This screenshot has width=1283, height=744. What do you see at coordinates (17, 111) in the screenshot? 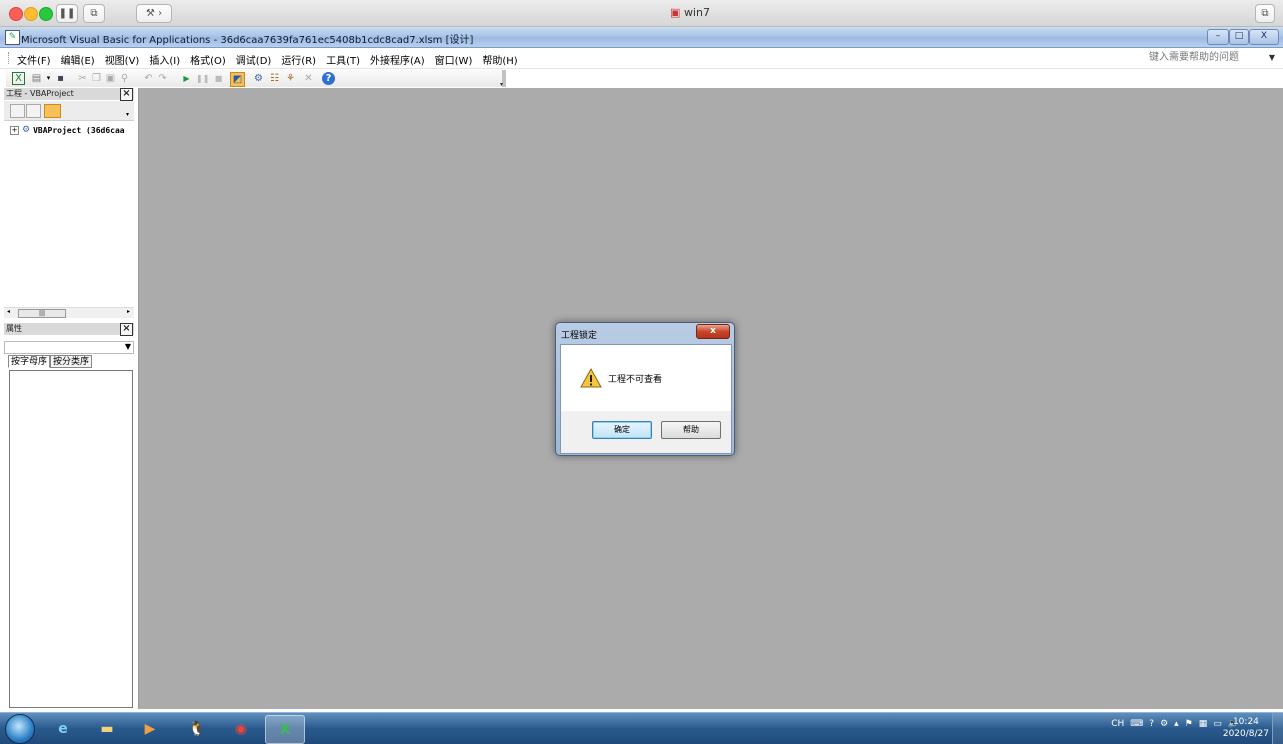
I see `view-code-icon` at bounding box center [17, 111].